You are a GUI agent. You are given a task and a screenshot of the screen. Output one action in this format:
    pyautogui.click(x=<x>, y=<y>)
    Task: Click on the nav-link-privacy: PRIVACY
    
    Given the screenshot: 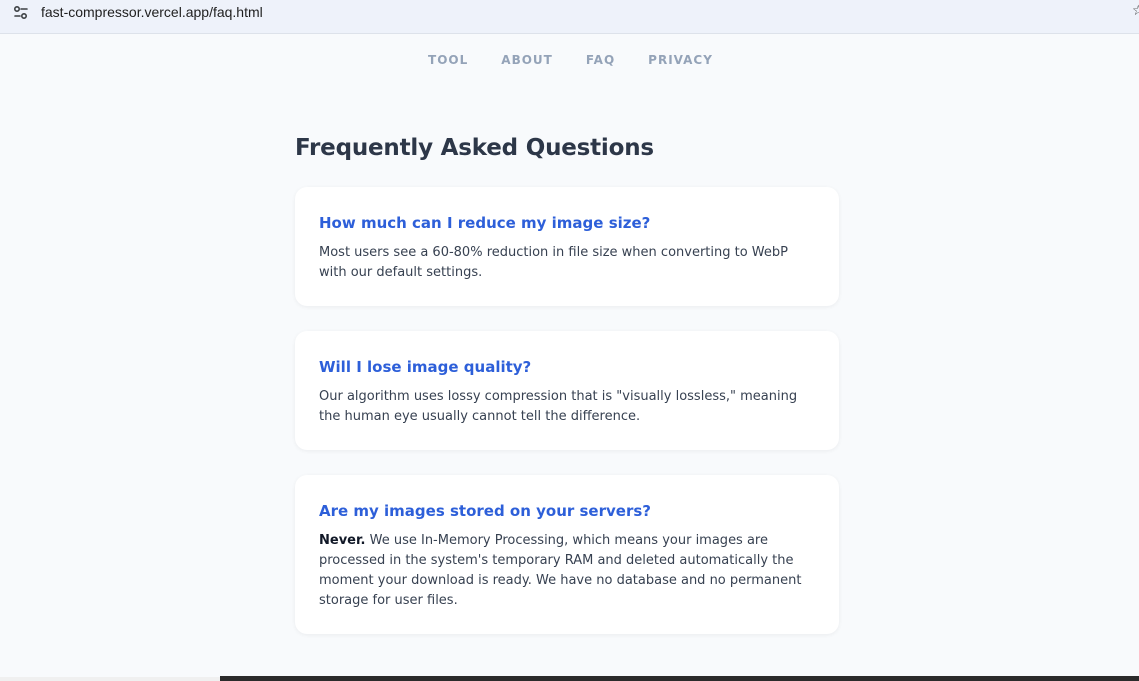 What is the action you would take?
    pyautogui.click(x=680, y=60)
    